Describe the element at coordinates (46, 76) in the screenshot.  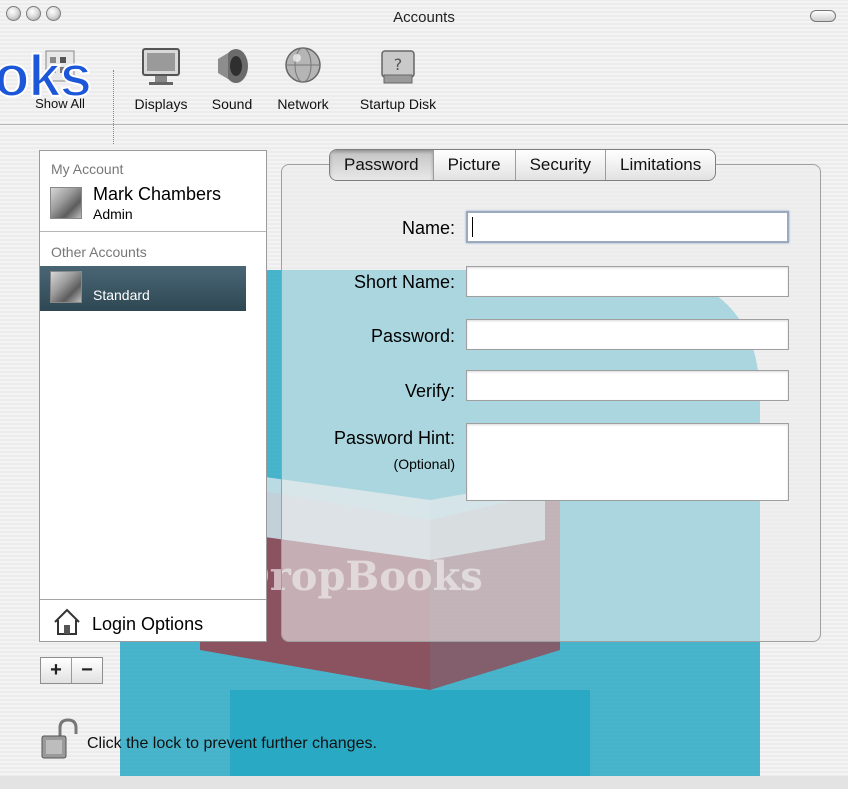
I see `watermark-text: oks` at that location.